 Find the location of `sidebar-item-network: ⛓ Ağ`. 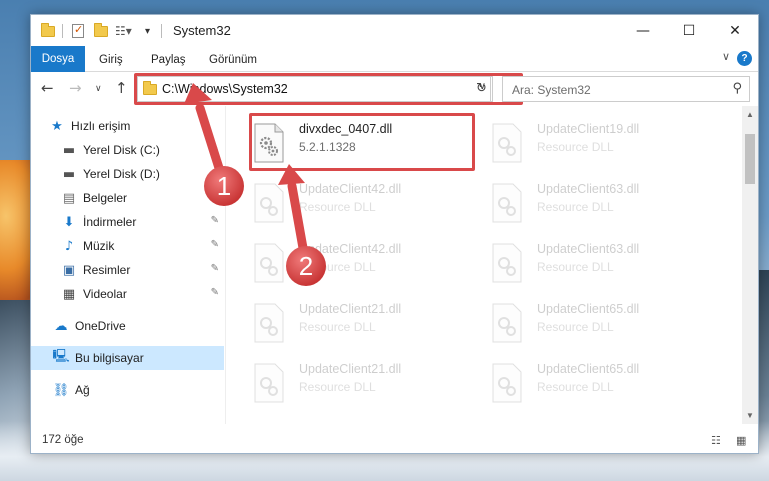

sidebar-item-network: ⛓ Ağ is located at coordinates (139, 390).